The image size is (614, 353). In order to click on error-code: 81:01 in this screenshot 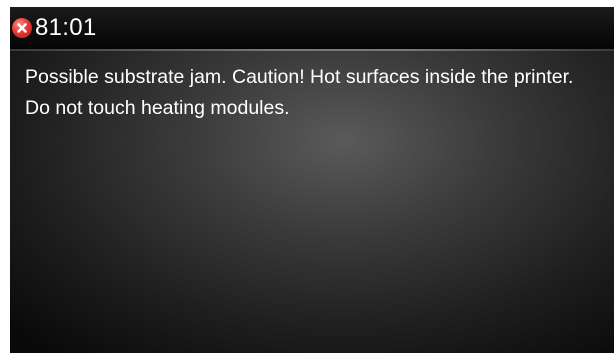, I will do `click(66, 27)`.